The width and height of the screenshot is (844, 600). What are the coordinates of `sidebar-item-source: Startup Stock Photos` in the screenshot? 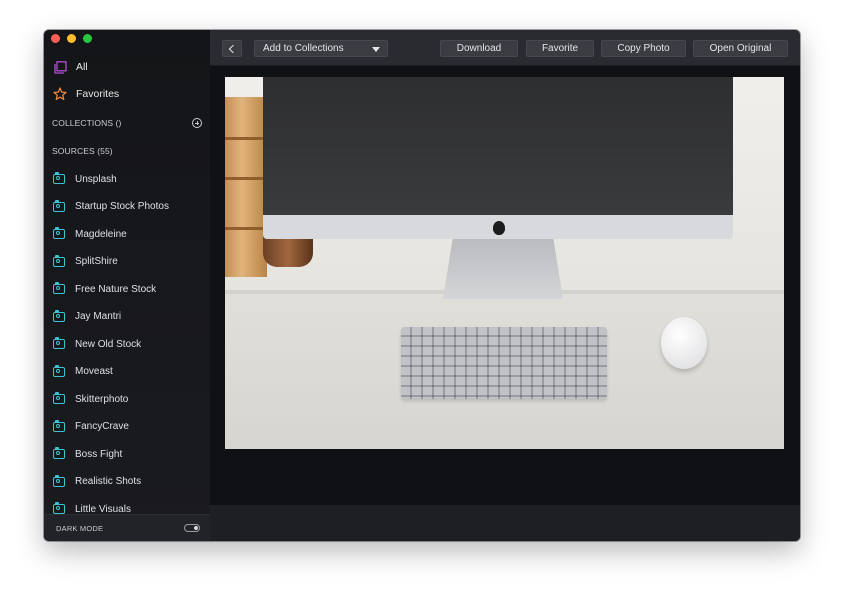 It's located at (127, 207).